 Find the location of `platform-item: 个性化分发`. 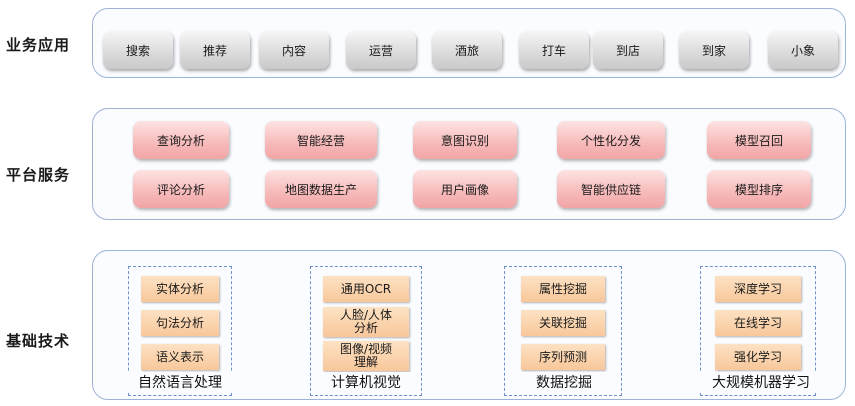

platform-item: 个性化分发 is located at coordinates (611, 140).